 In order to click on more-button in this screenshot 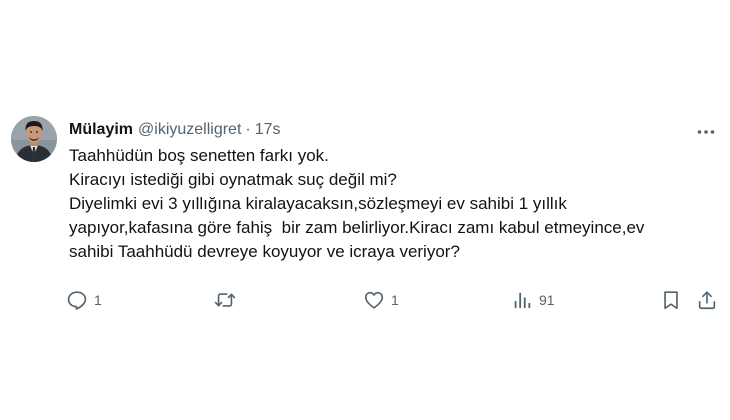, I will do `click(706, 132)`.